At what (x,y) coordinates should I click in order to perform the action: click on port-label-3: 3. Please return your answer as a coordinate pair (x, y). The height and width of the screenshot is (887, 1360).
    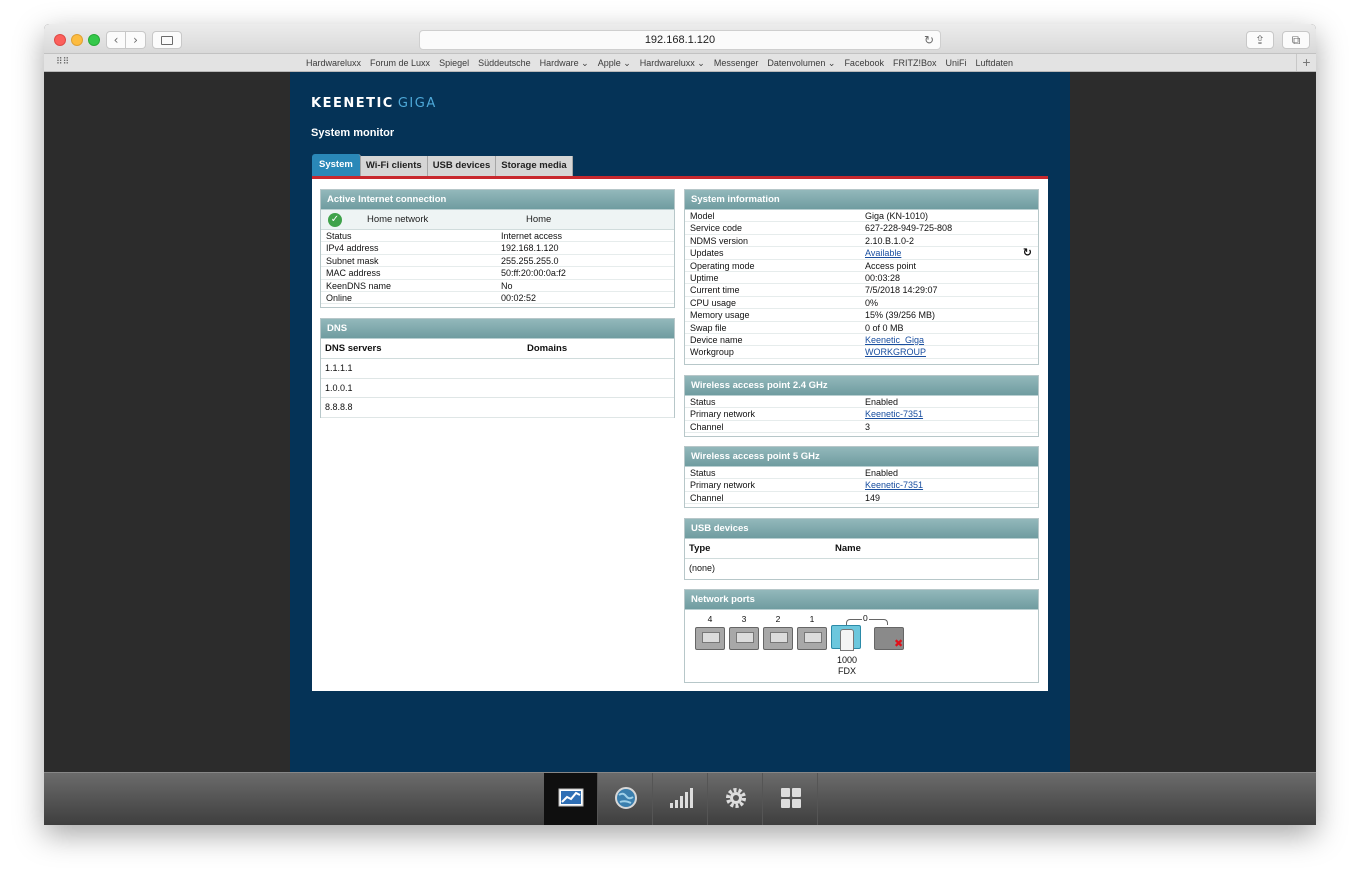
    Looking at the image, I should click on (744, 619).